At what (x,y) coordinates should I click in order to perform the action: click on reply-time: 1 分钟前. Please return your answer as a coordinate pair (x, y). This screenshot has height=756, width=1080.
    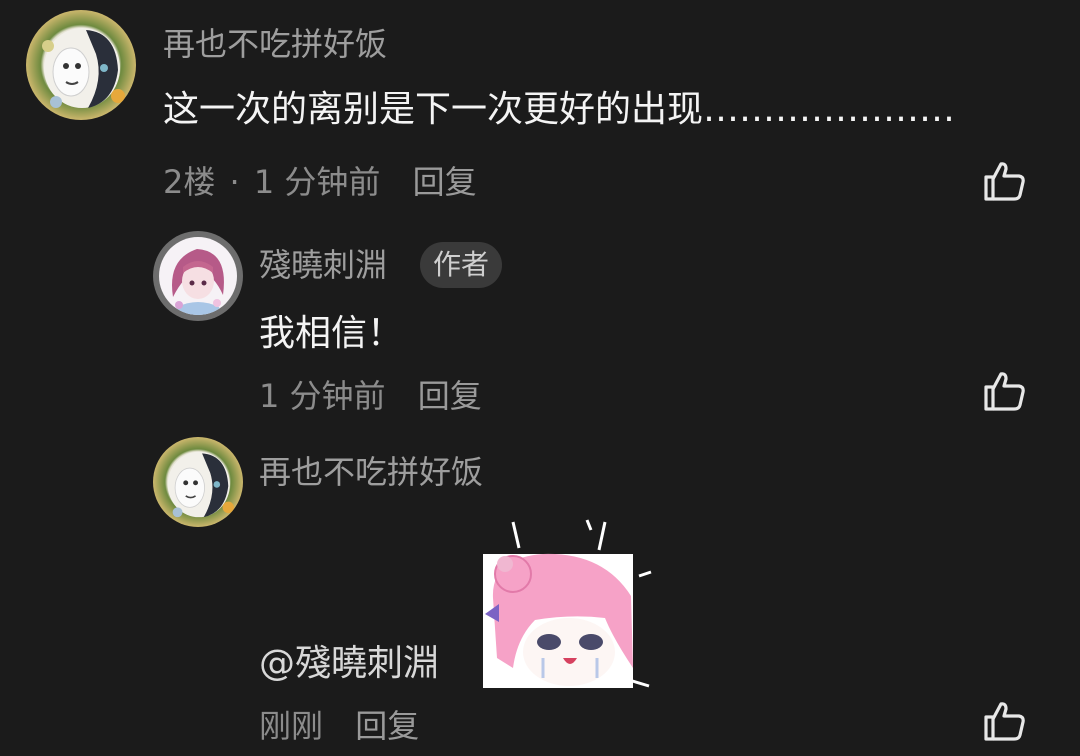
    Looking at the image, I should click on (322, 396).